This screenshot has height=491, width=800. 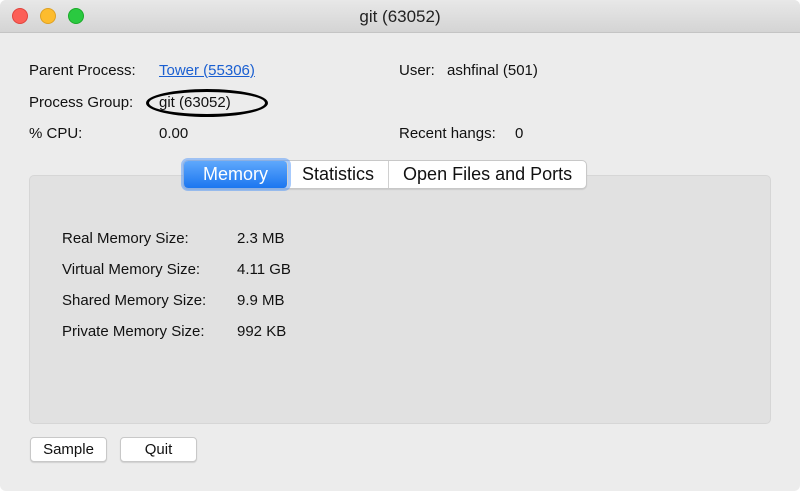 What do you see at coordinates (261, 238) in the screenshot?
I see `real-memory-value: 2.3 MB` at bounding box center [261, 238].